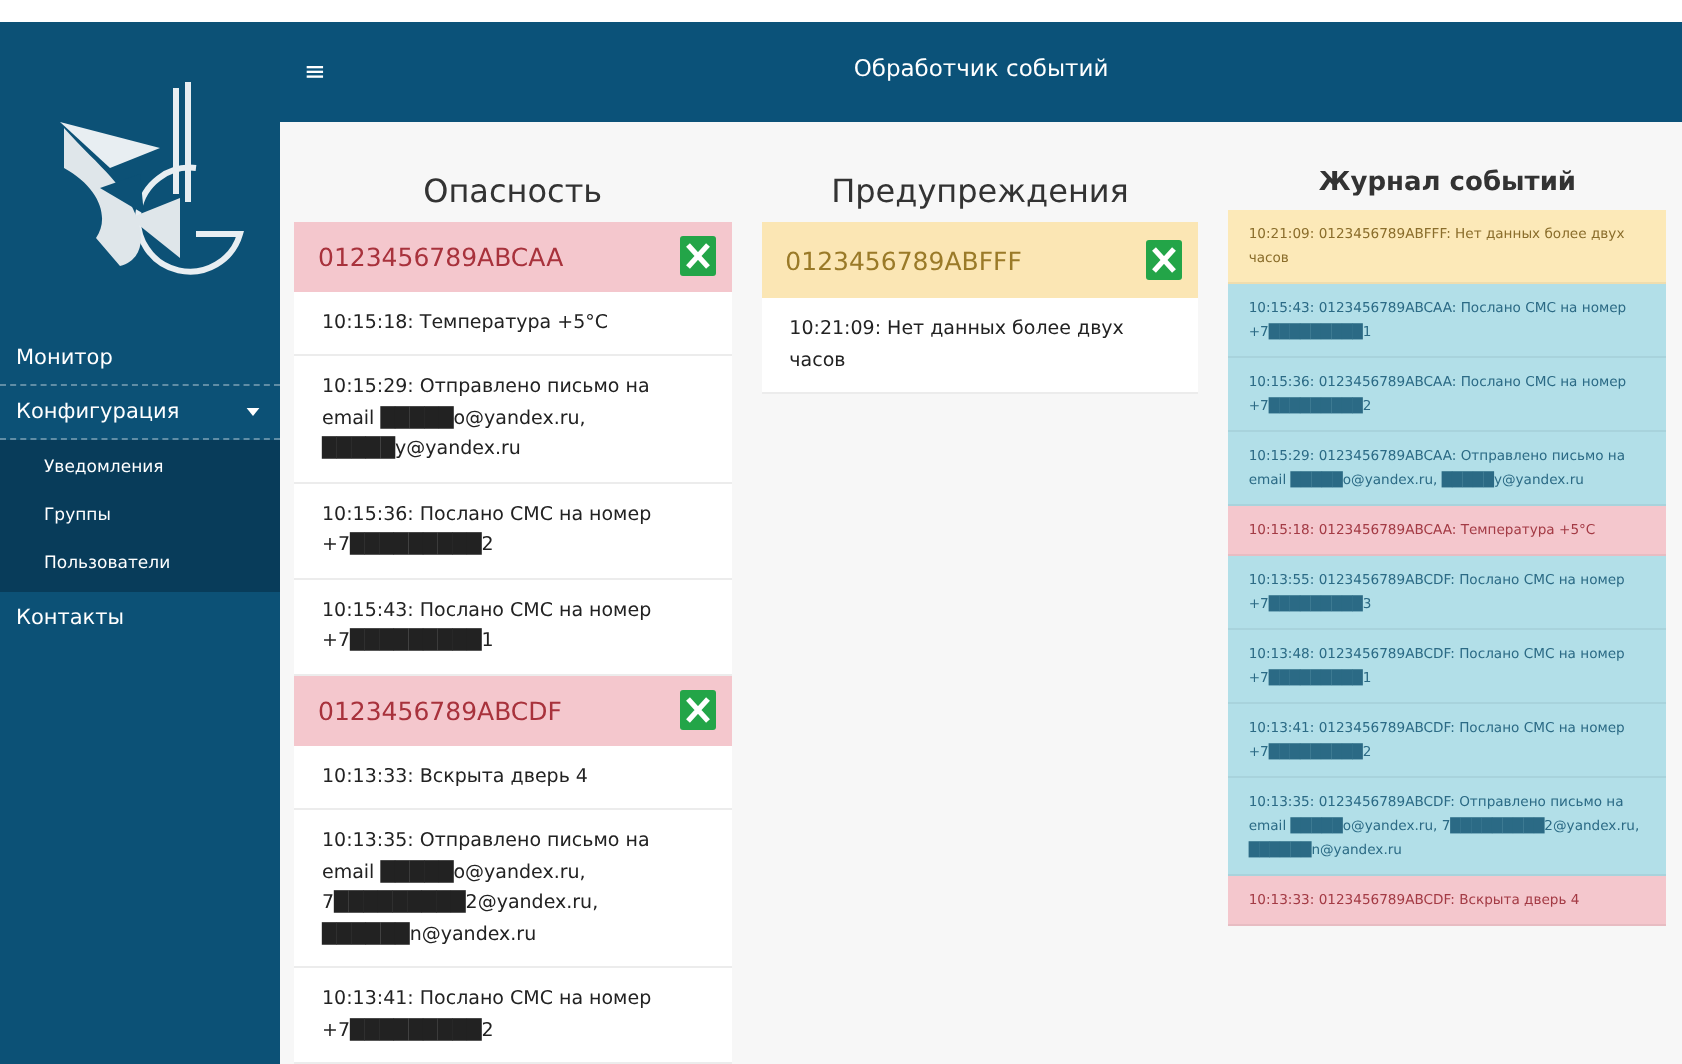  I want to click on column-title: Журнал событий, so click(1447, 183).